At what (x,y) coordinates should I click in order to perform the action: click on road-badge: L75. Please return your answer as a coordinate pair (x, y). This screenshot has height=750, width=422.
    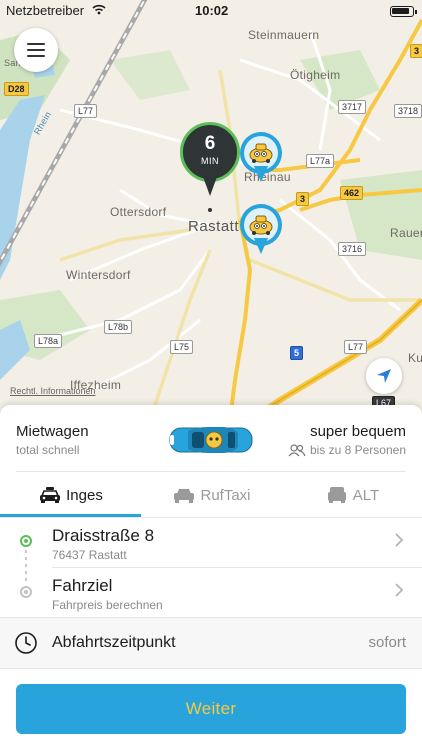
    Looking at the image, I should click on (182, 347).